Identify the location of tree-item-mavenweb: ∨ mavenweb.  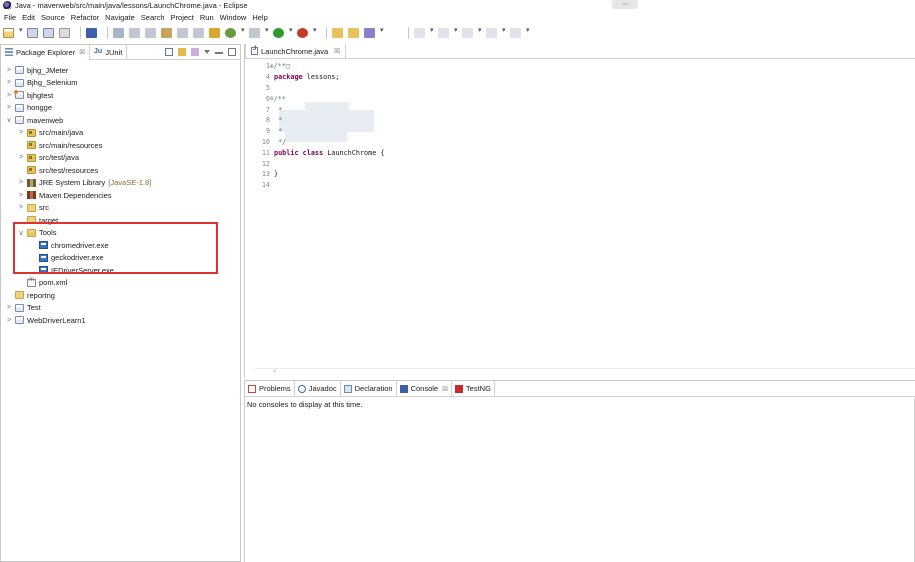
(34, 120).